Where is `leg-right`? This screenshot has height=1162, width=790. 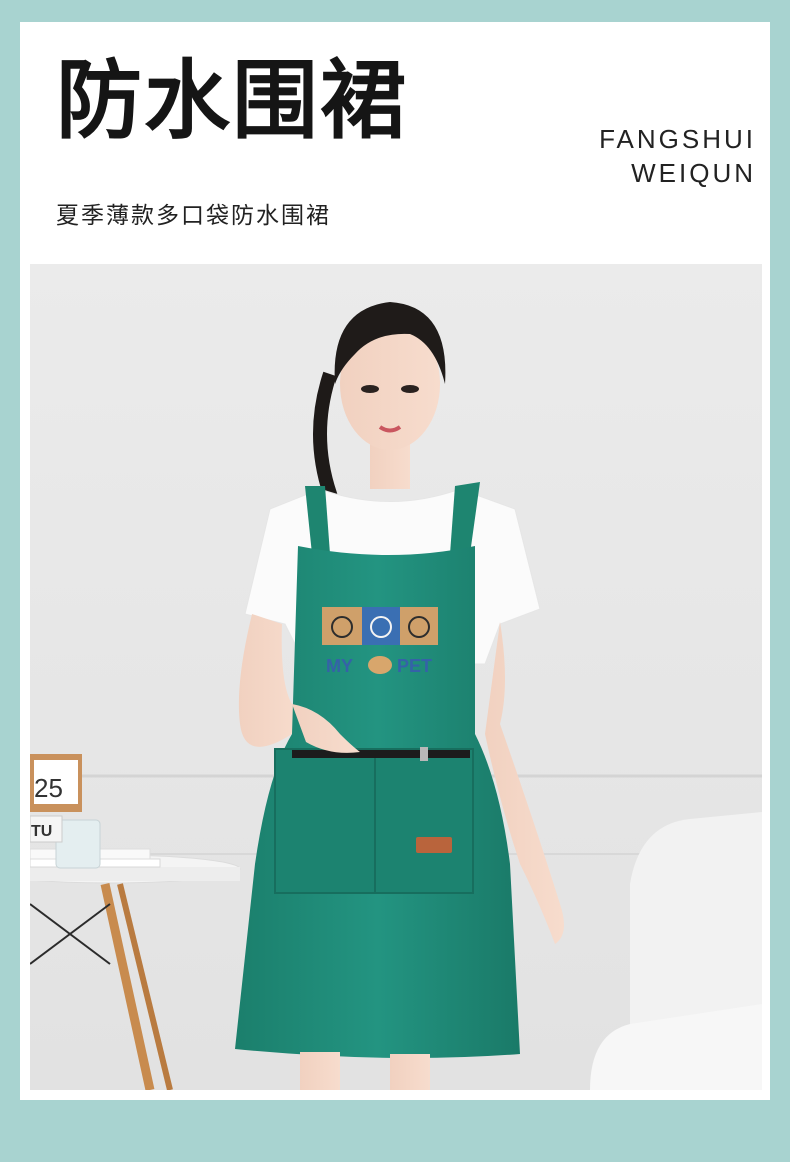 leg-right is located at coordinates (410, 1072).